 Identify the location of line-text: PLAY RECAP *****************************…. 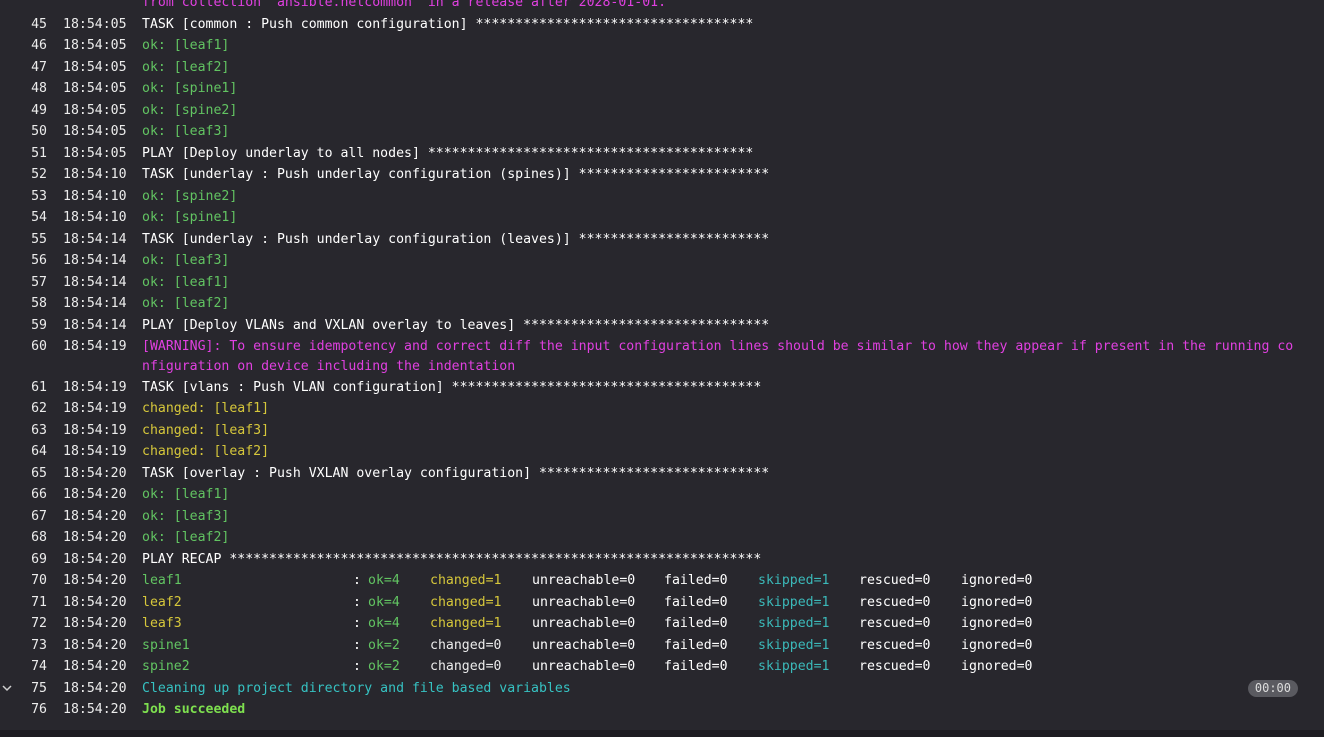
(452, 559).